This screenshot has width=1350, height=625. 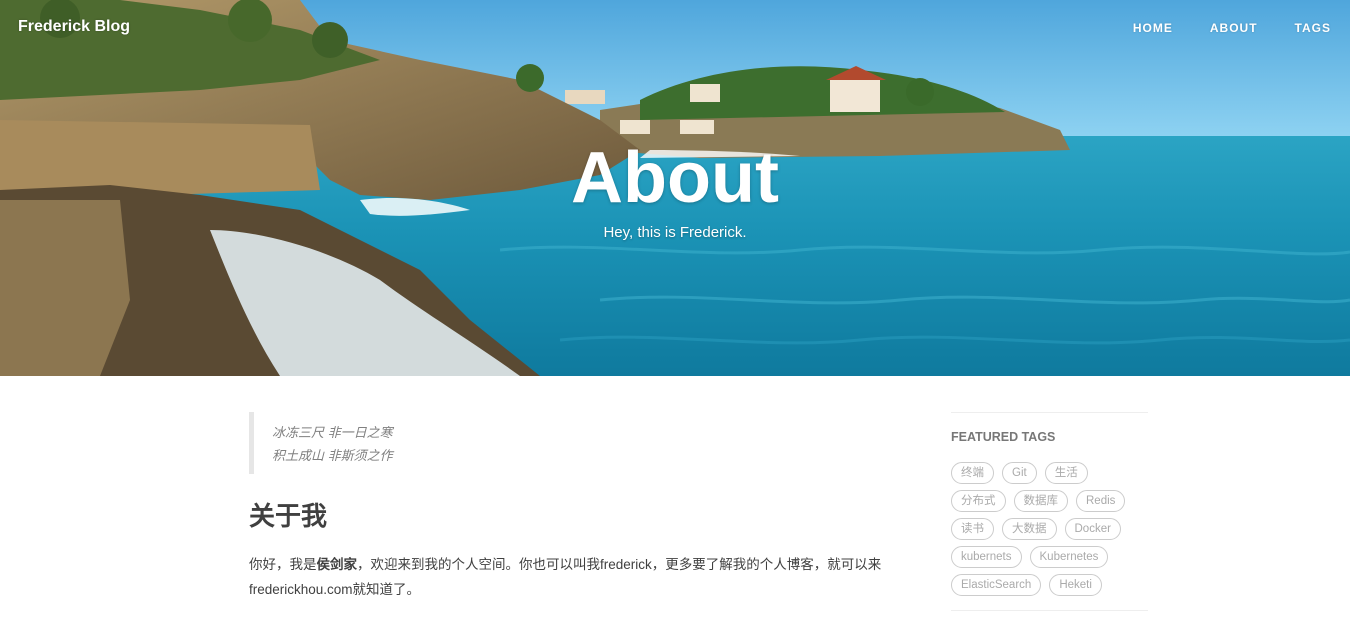 I want to click on tag-link: Redis, so click(x=1101, y=501).